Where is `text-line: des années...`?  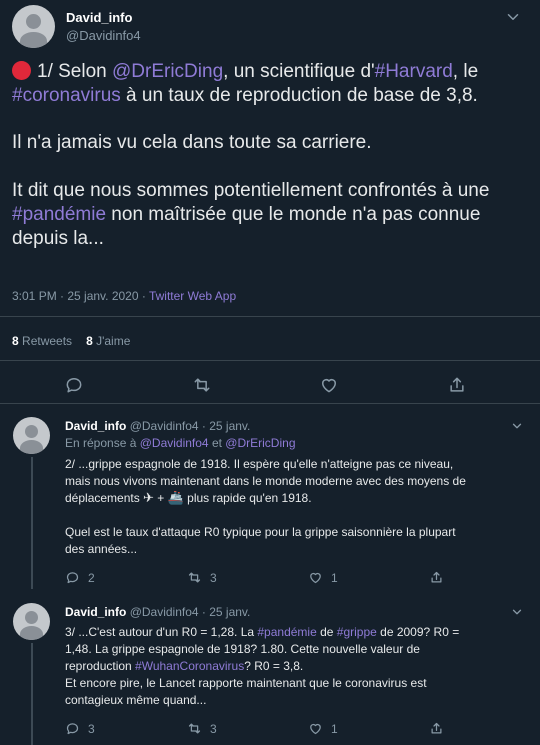 text-line: des années... is located at coordinates (101, 549).